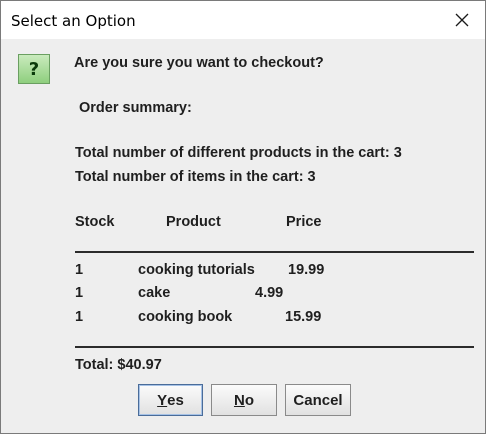 The width and height of the screenshot is (486, 434). Describe the element at coordinates (154, 293) in the screenshot. I see `row-product: cake` at that location.